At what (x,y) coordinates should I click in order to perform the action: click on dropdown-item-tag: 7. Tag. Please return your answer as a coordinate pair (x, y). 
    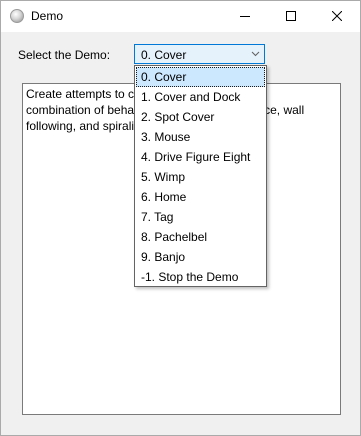
    Looking at the image, I should click on (200, 217).